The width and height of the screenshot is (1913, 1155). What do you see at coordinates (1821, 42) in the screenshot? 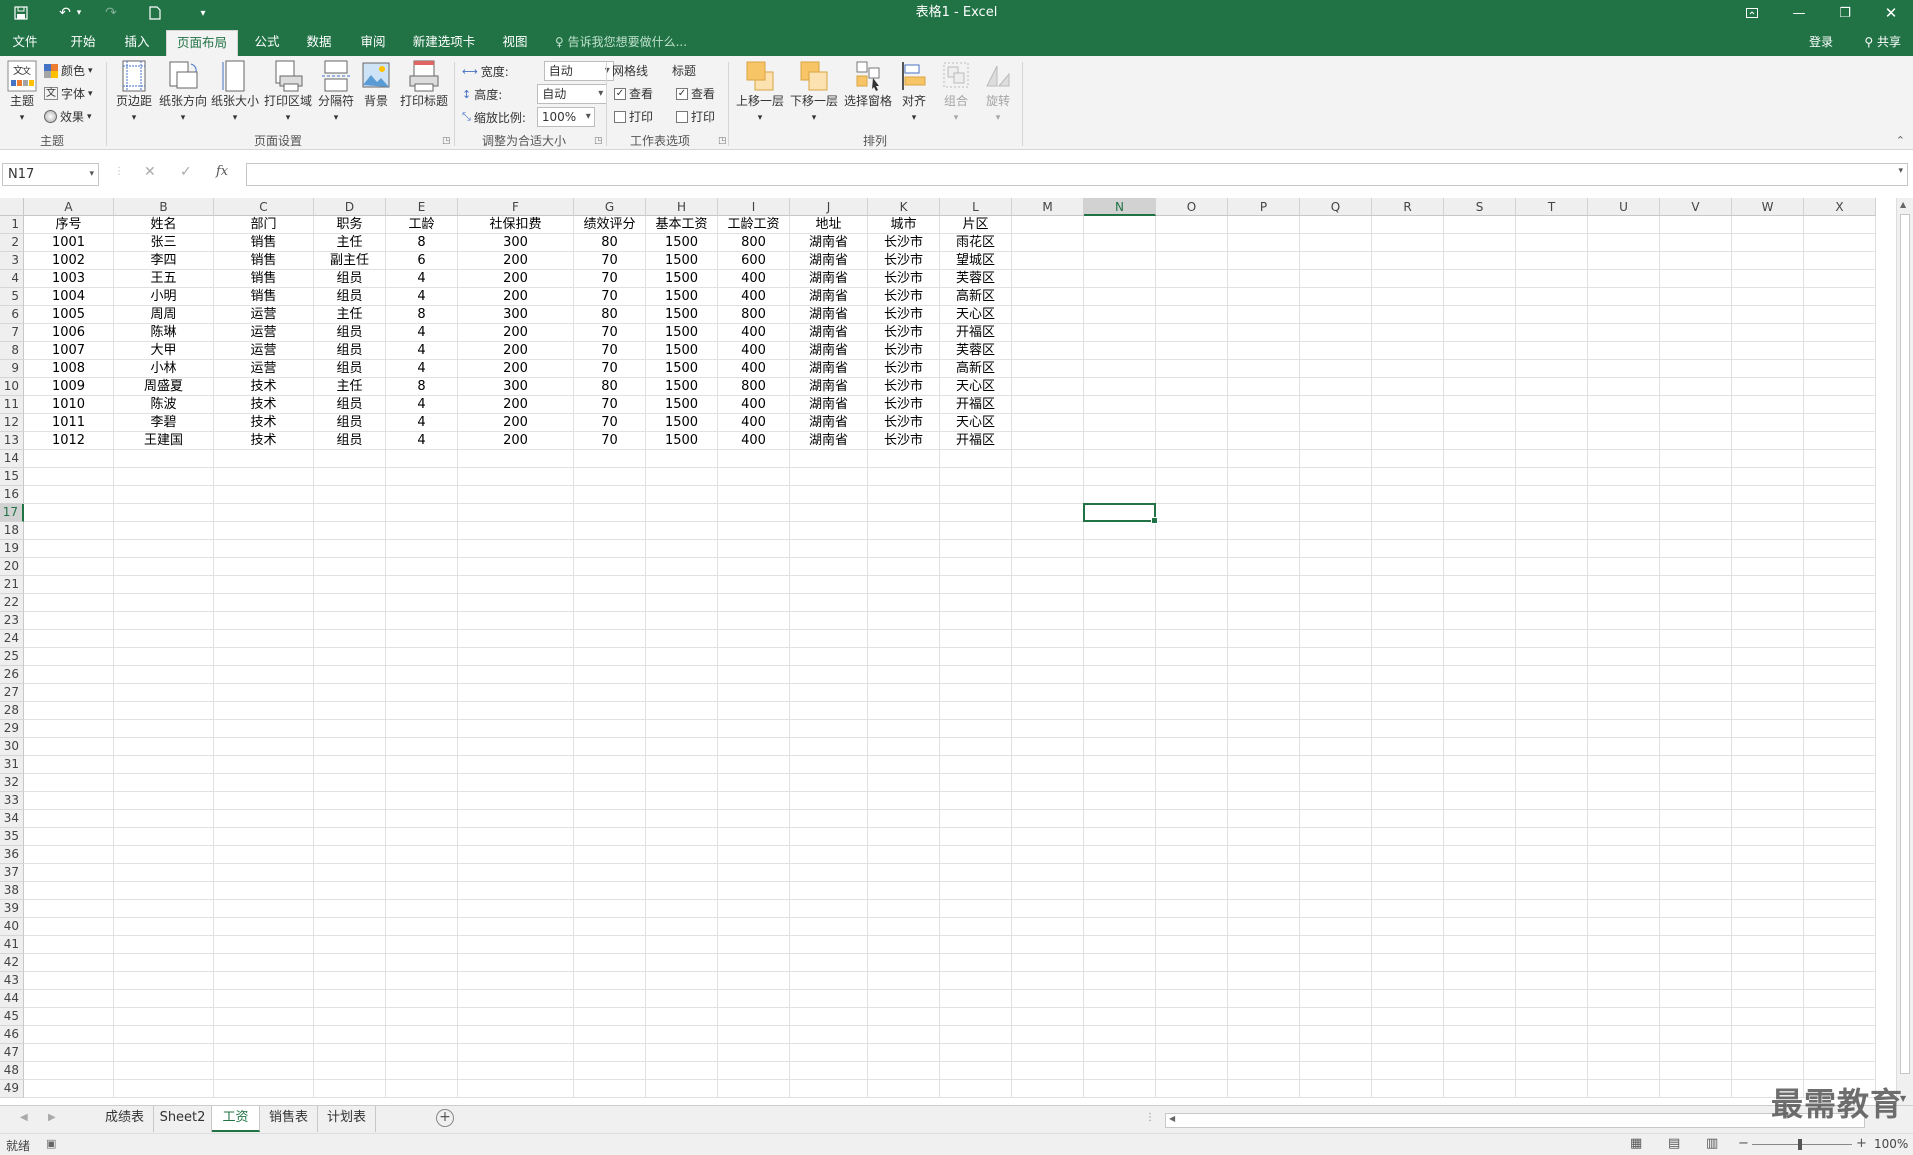
I see `login-link: 登录` at bounding box center [1821, 42].